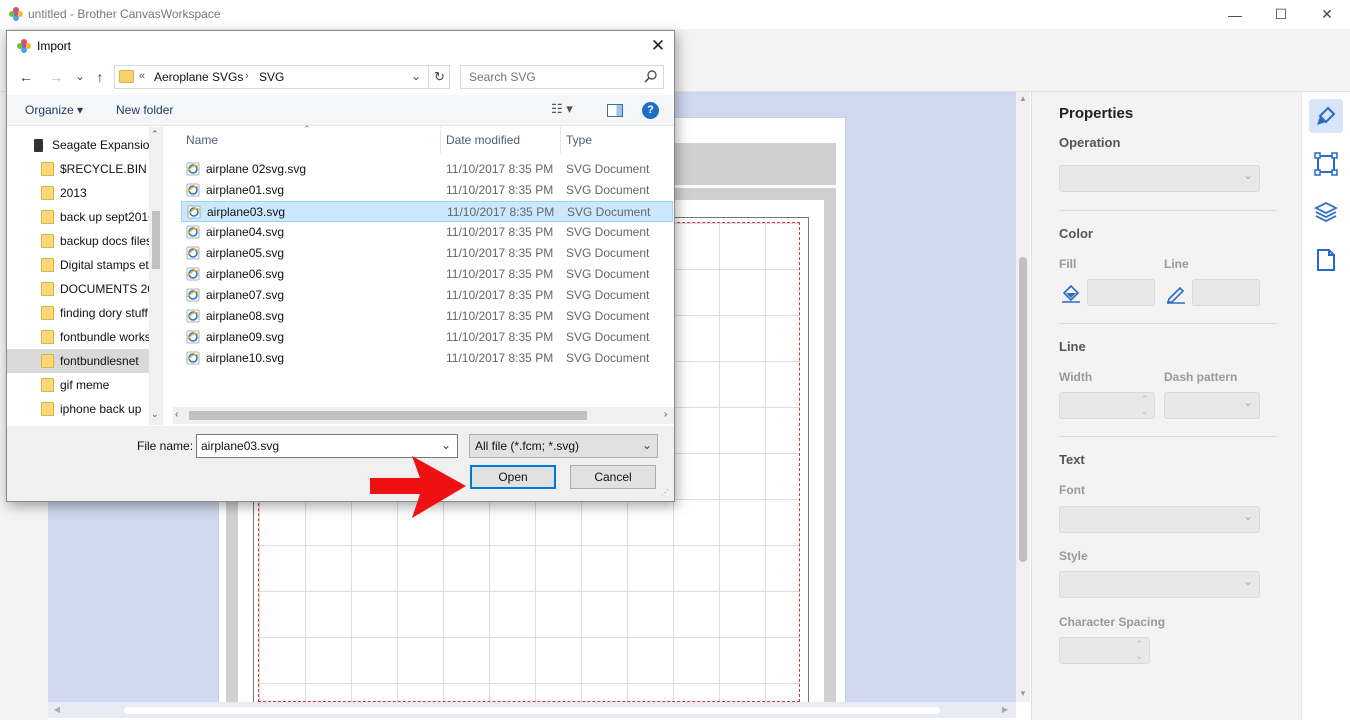 Image resolution: width=1350 pixels, height=720 pixels. Describe the element at coordinates (1107, 405) in the screenshot. I see `line-width-stepper` at that location.